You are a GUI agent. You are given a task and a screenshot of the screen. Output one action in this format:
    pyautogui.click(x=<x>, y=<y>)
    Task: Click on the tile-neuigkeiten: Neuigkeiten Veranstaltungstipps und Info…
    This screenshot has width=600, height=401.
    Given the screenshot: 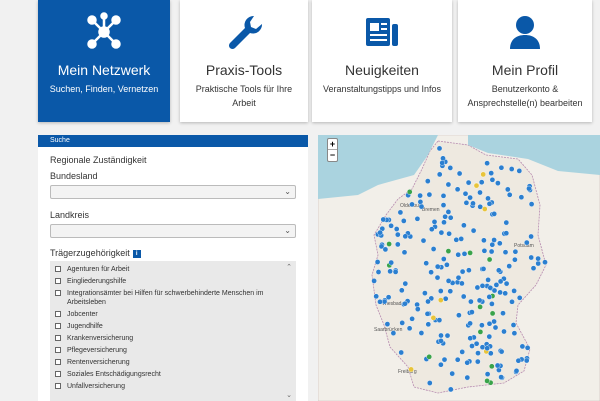 What is the action you would take?
    pyautogui.click(x=382, y=61)
    